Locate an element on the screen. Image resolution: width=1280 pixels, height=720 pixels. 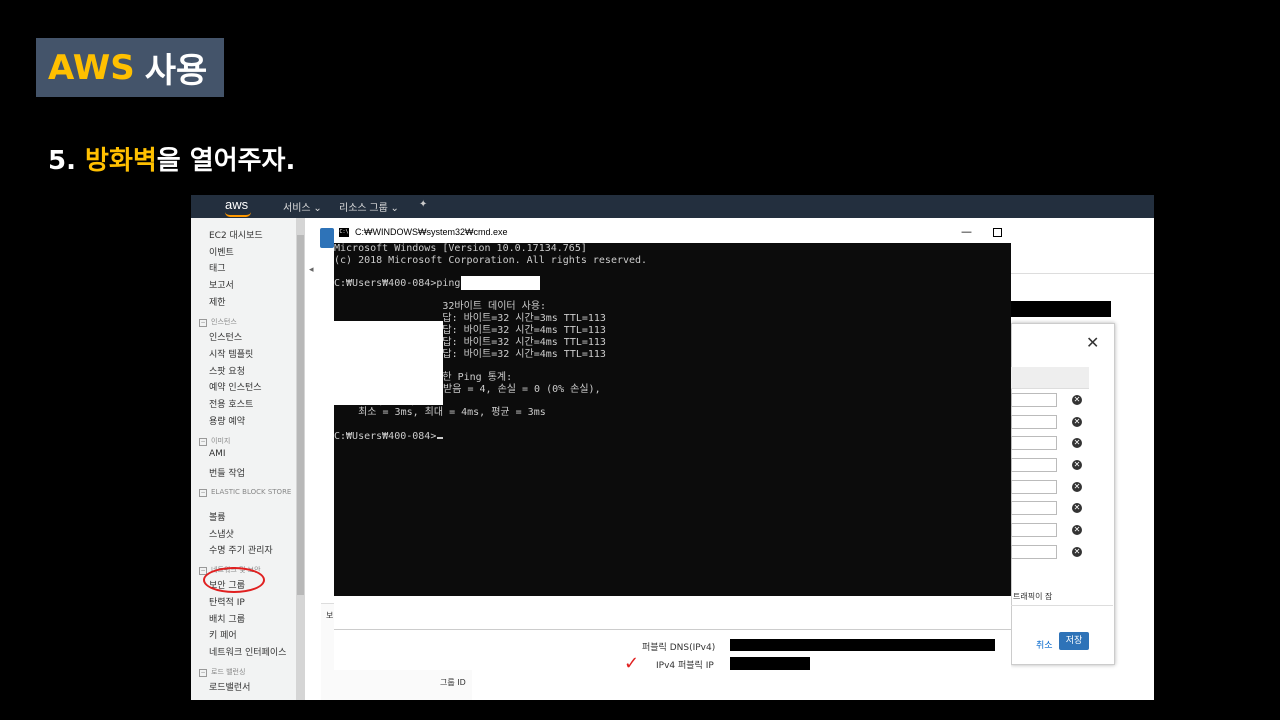
public-dns-label: 퍼블릭 DNS(IPv4) is located at coordinates (679, 648).